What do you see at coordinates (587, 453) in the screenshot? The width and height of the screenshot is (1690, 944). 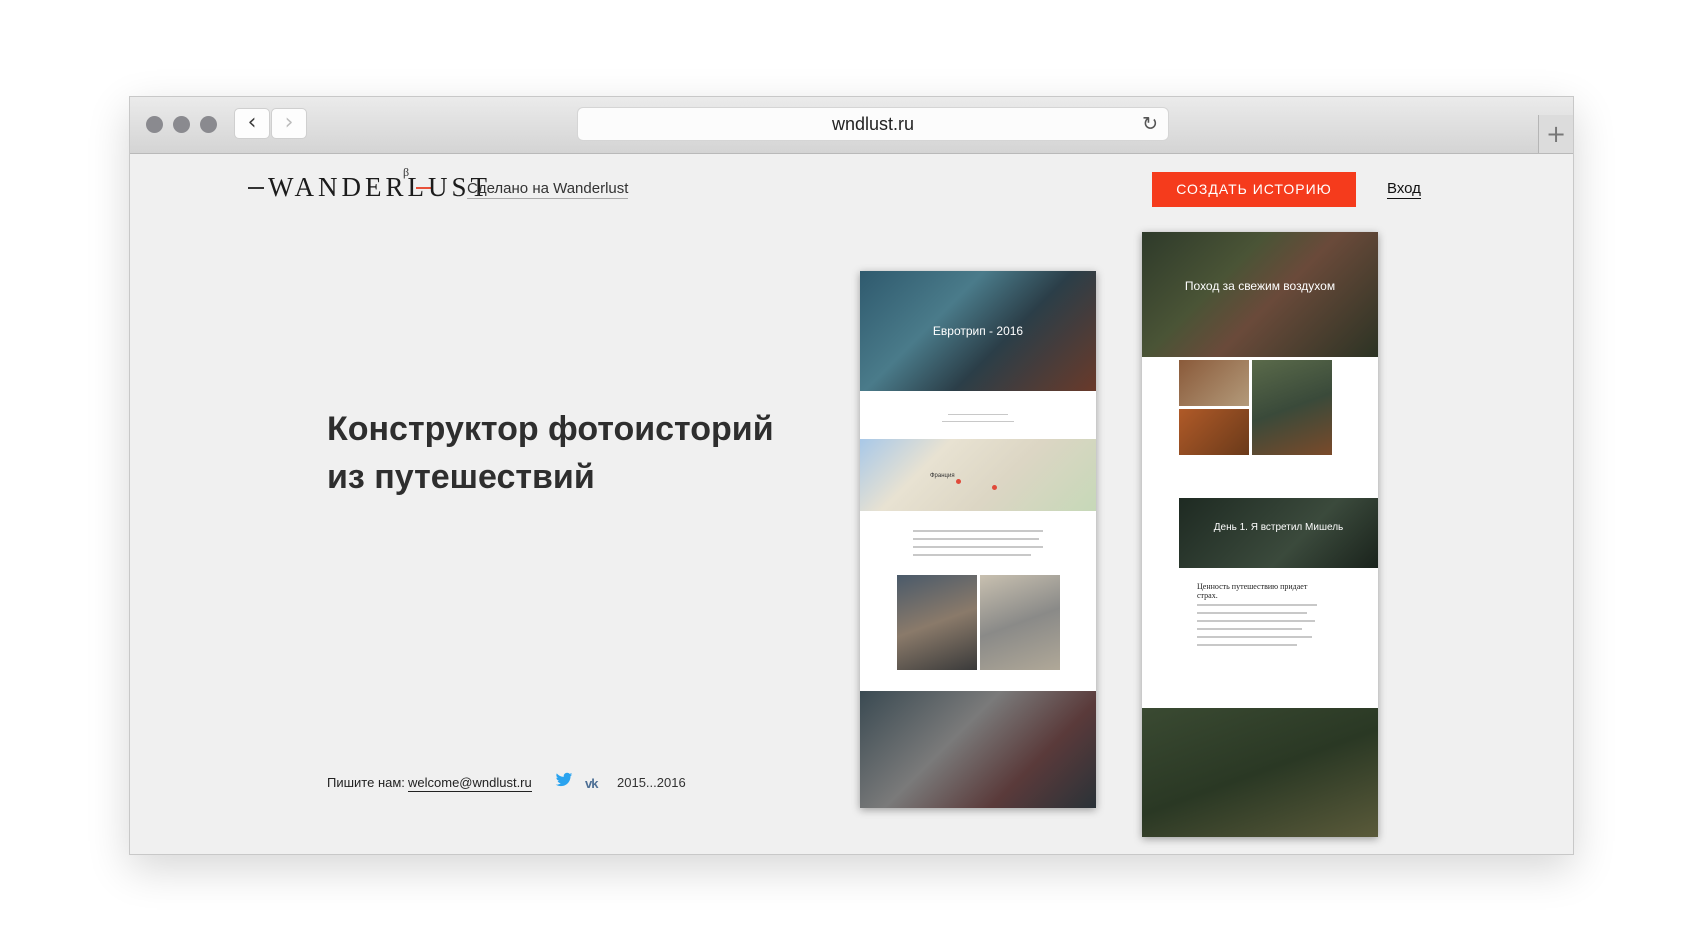 I see `page-title: Конструктор фотоисторий из путешествий` at bounding box center [587, 453].